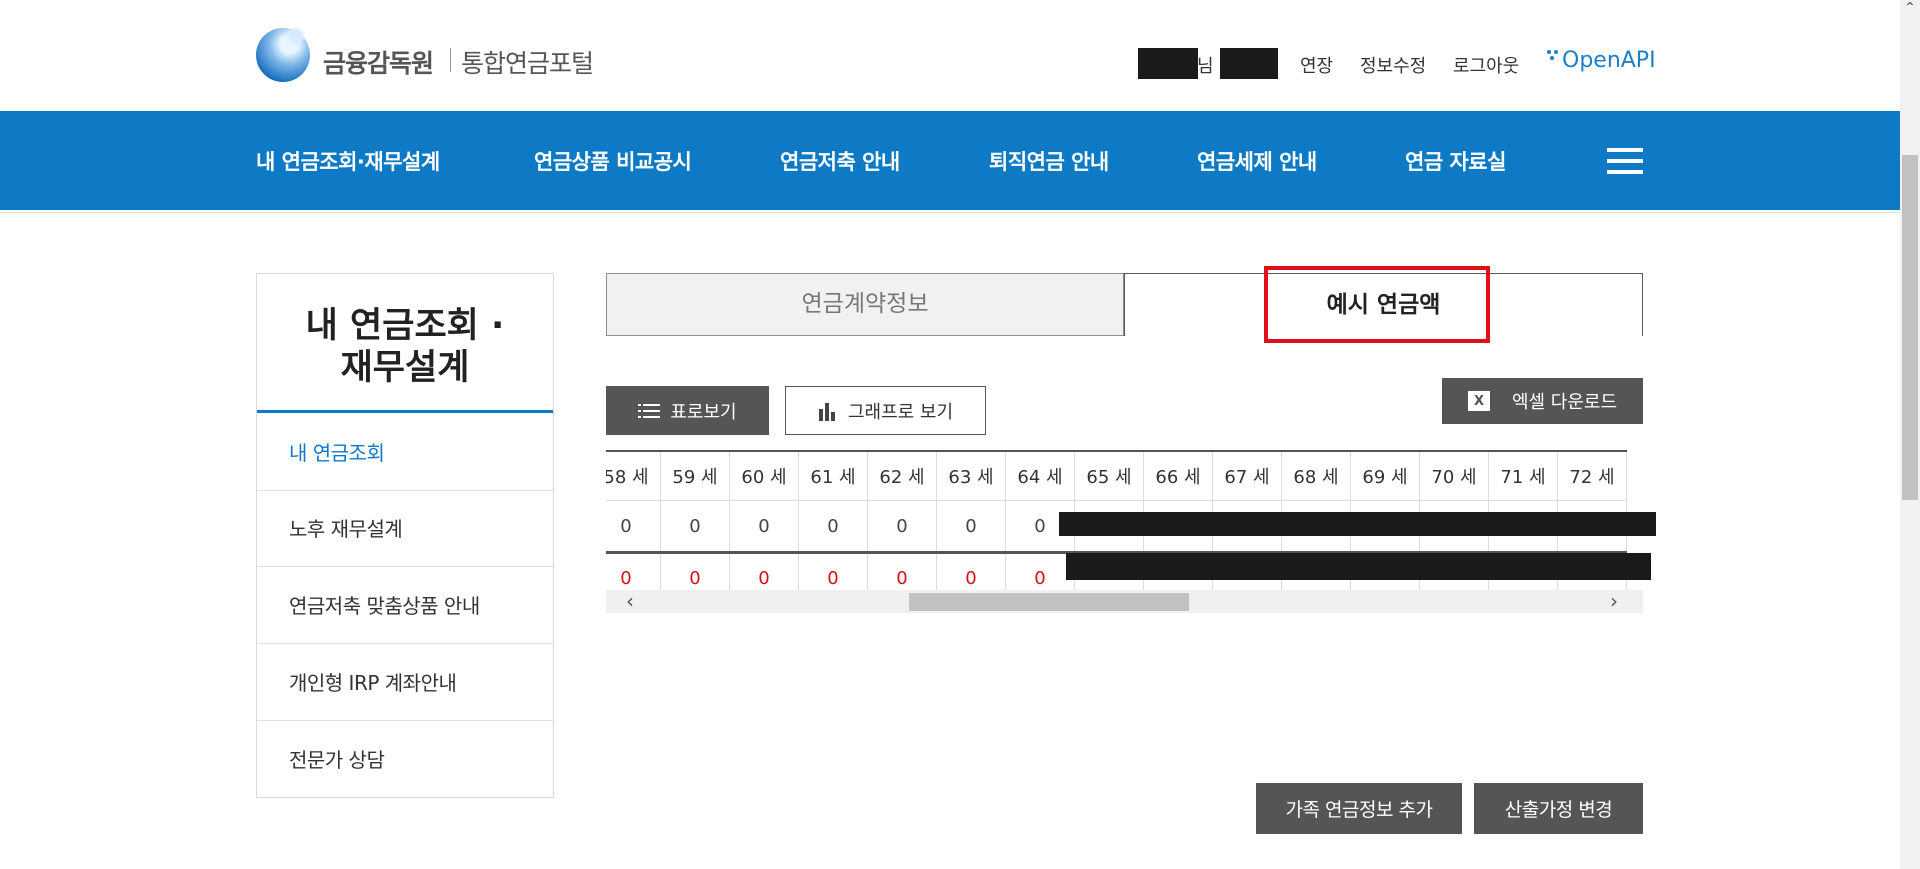 The height and width of the screenshot is (869, 1920). What do you see at coordinates (405, 453) in the screenshot?
I see `sidebar-item-my-pension: 내 연금조회` at bounding box center [405, 453].